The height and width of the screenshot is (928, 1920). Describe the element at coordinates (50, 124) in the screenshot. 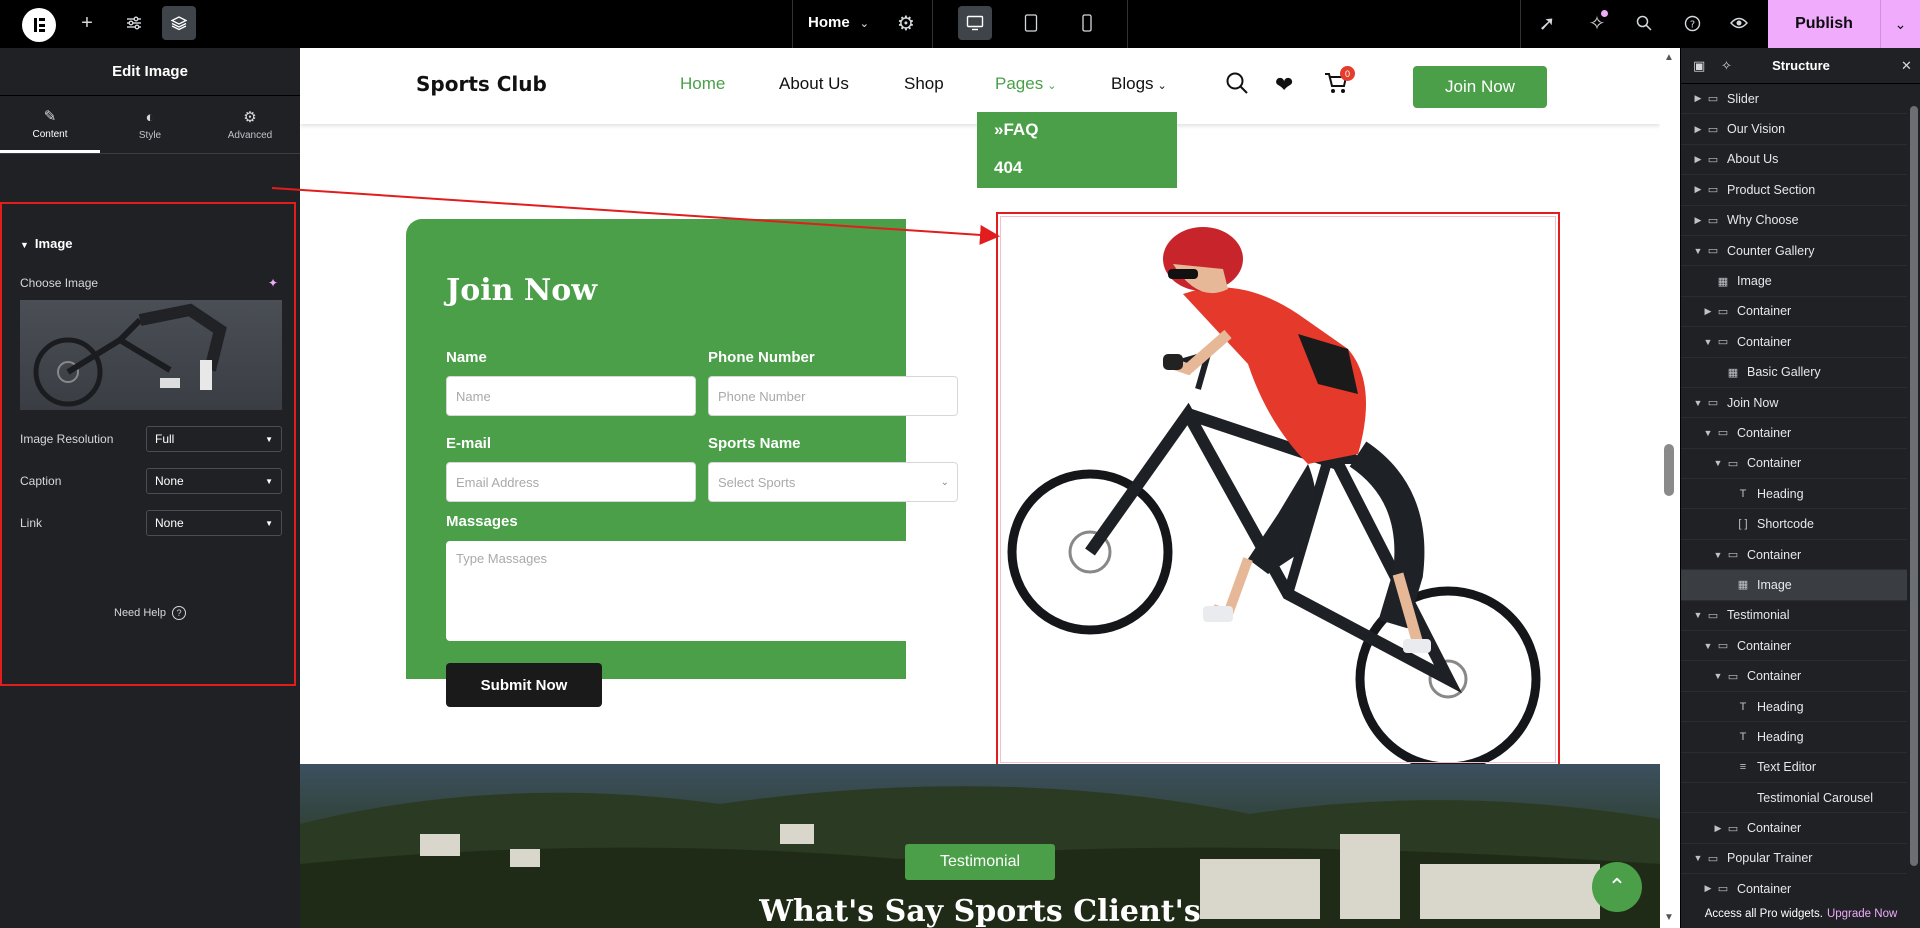

I see `tab-content: ✎ Content` at that location.